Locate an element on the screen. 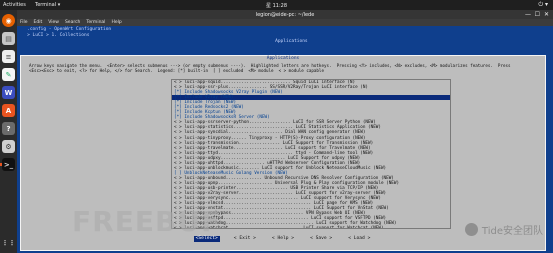  document-icon: ≡ is located at coordinates (8, 56).